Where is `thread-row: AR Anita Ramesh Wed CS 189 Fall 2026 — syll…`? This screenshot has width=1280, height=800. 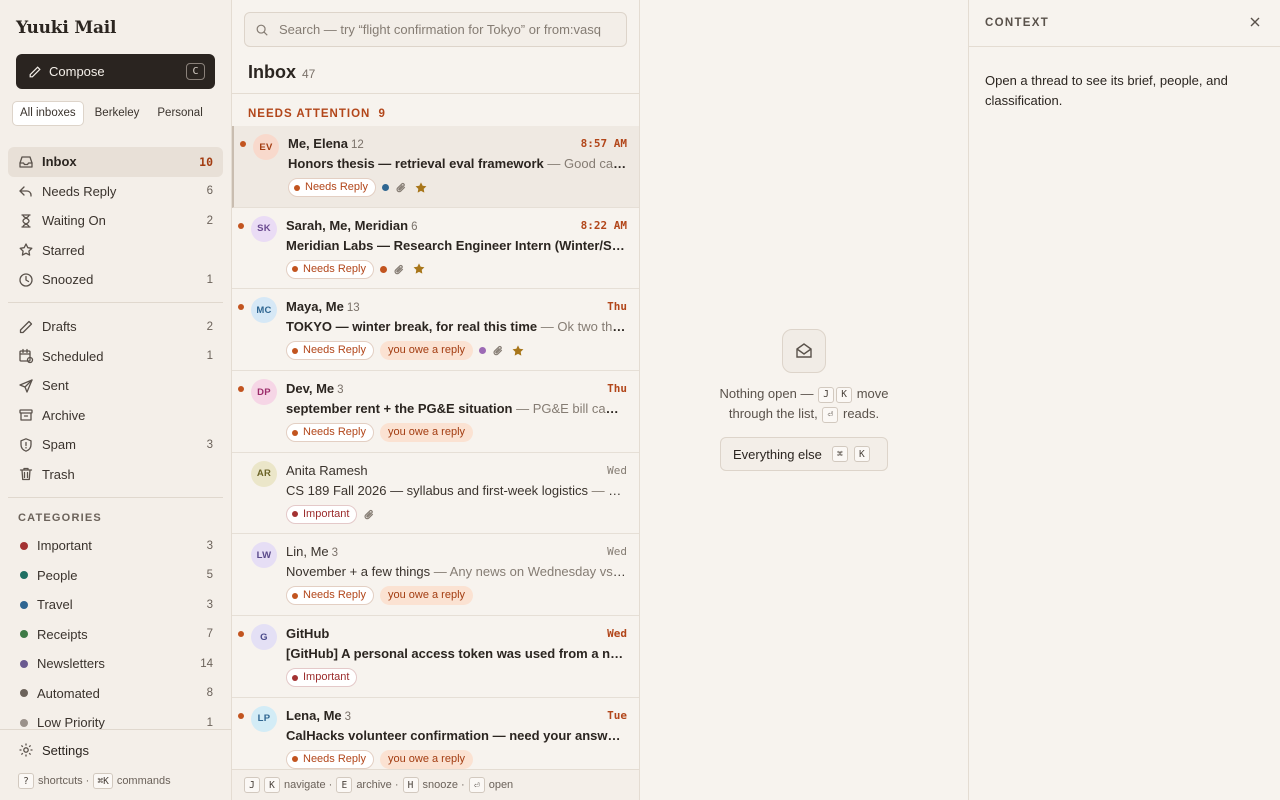
thread-row: AR Anita Ramesh Wed CS 189 Fall 2026 — syll… is located at coordinates (435, 494).